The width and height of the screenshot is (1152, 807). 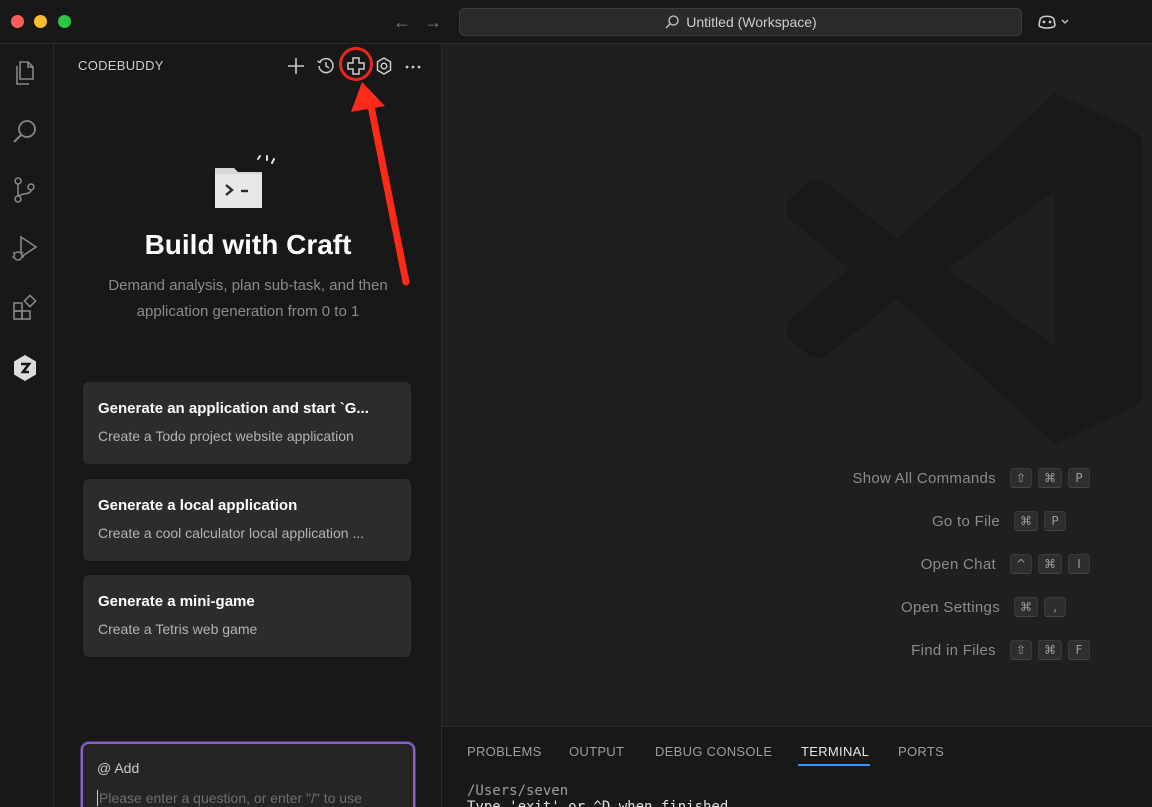 What do you see at coordinates (245, 181) in the screenshot?
I see `terminal-folder-icon` at bounding box center [245, 181].